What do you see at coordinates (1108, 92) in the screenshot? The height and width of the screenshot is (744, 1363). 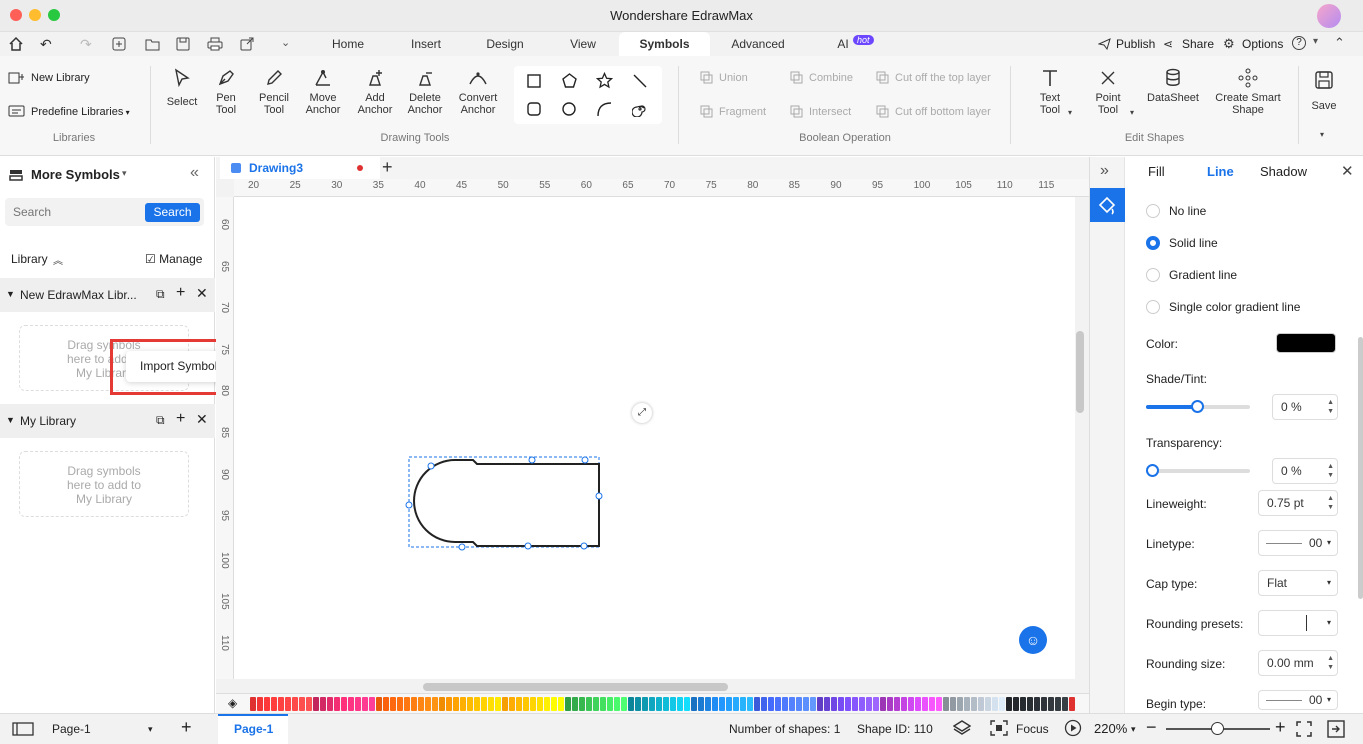 I see `point-tool-button: Point Tool` at bounding box center [1108, 92].